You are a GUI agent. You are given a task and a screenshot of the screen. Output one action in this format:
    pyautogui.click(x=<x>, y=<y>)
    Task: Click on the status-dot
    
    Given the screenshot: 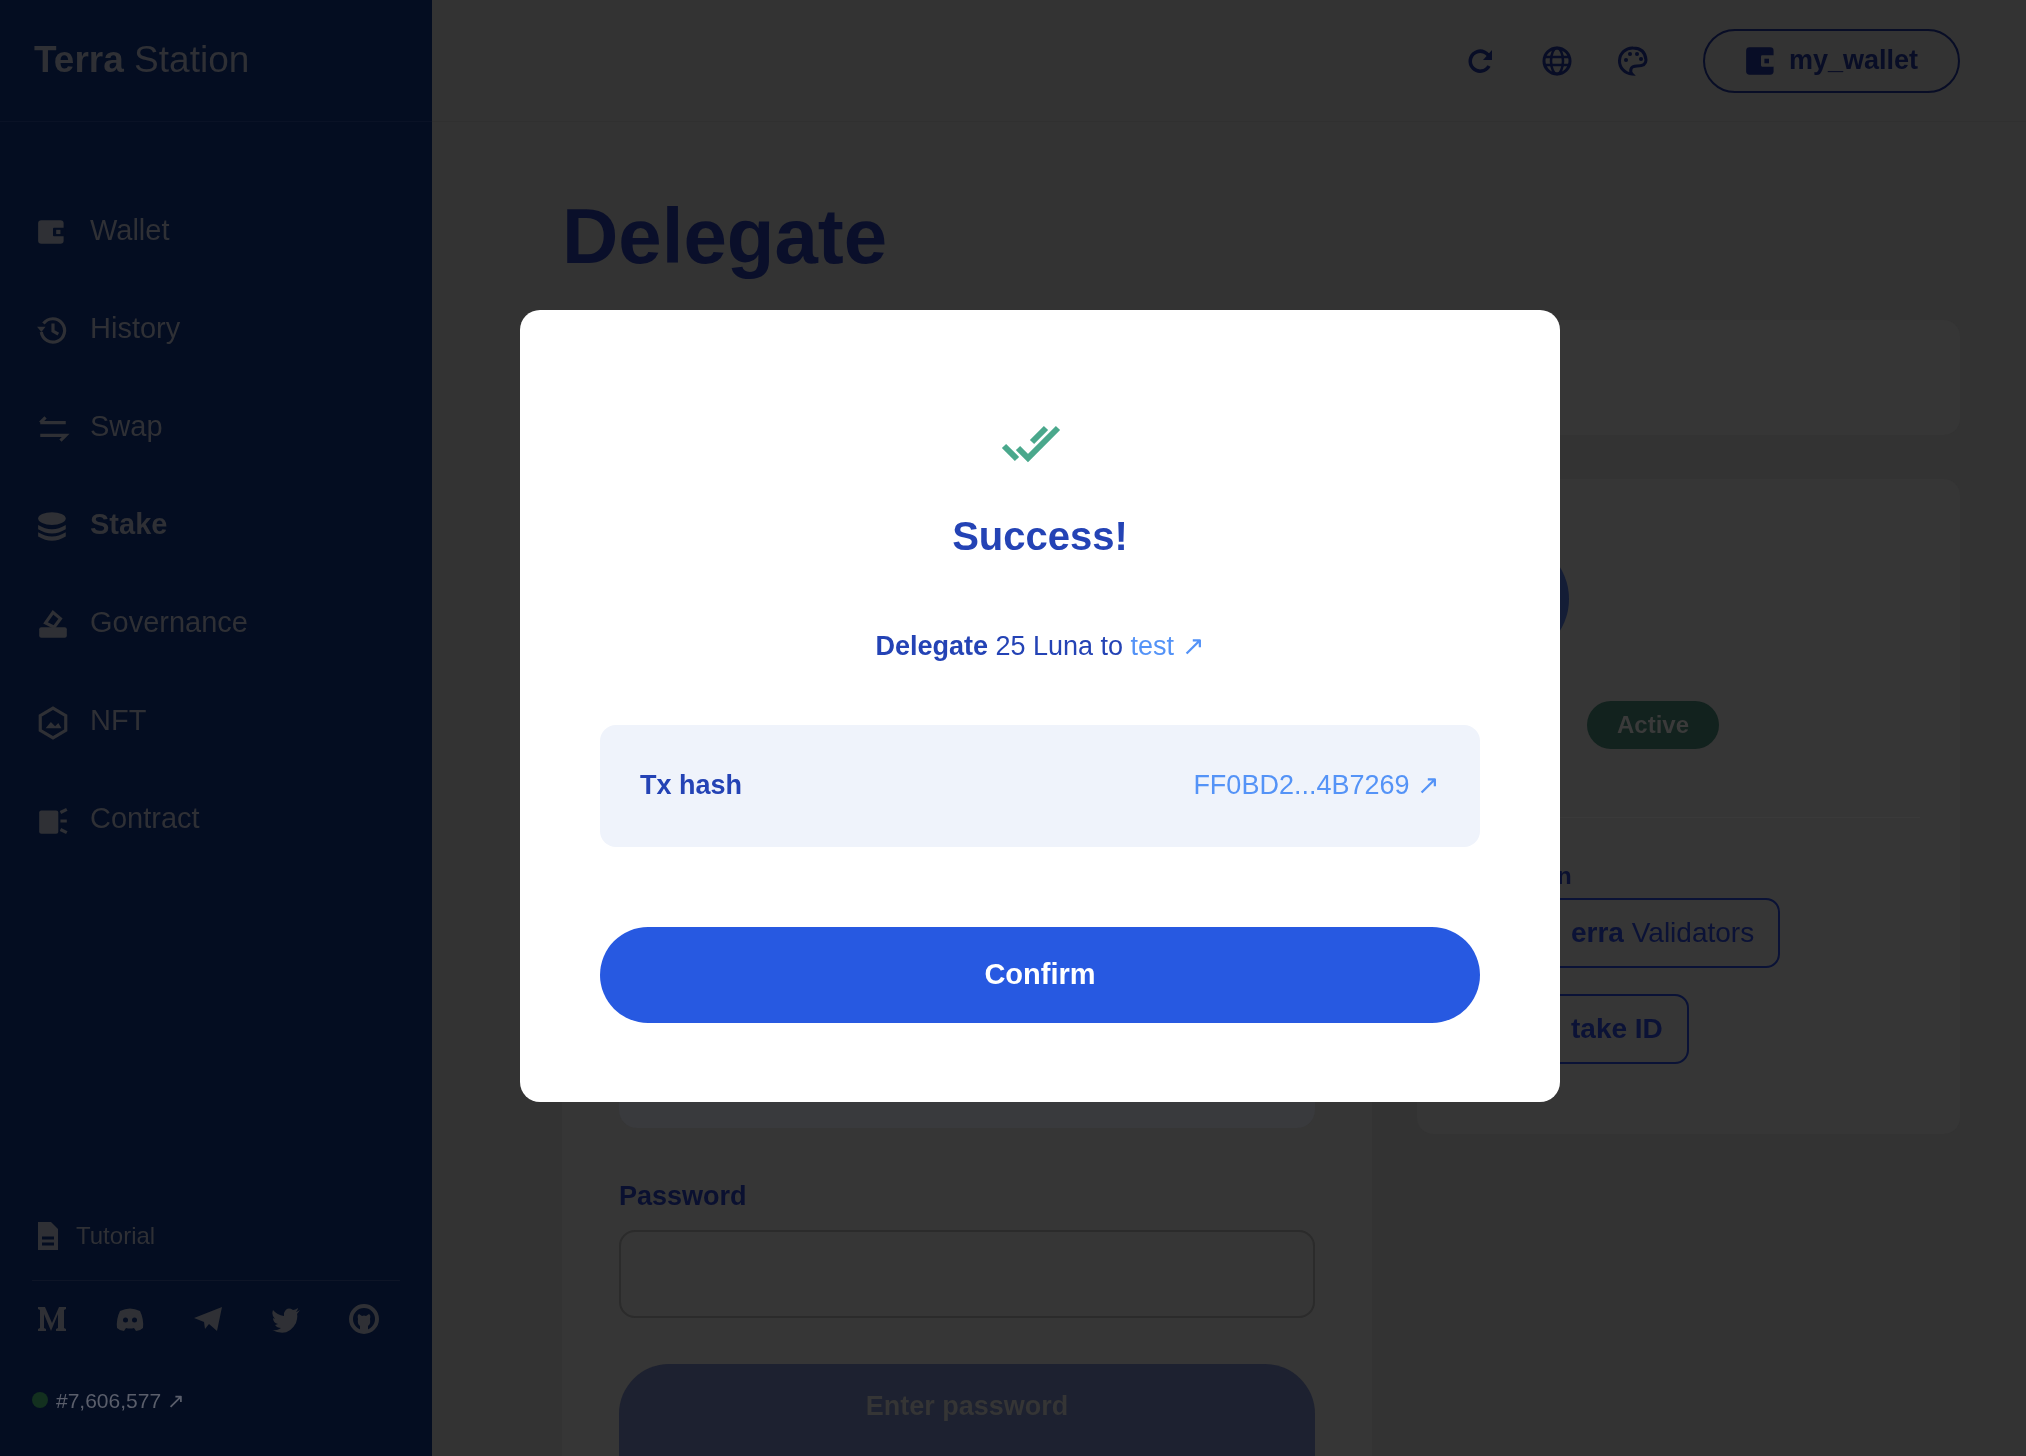 What is the action you would take?
    pyautogui.click(x=40, y=1400)
    